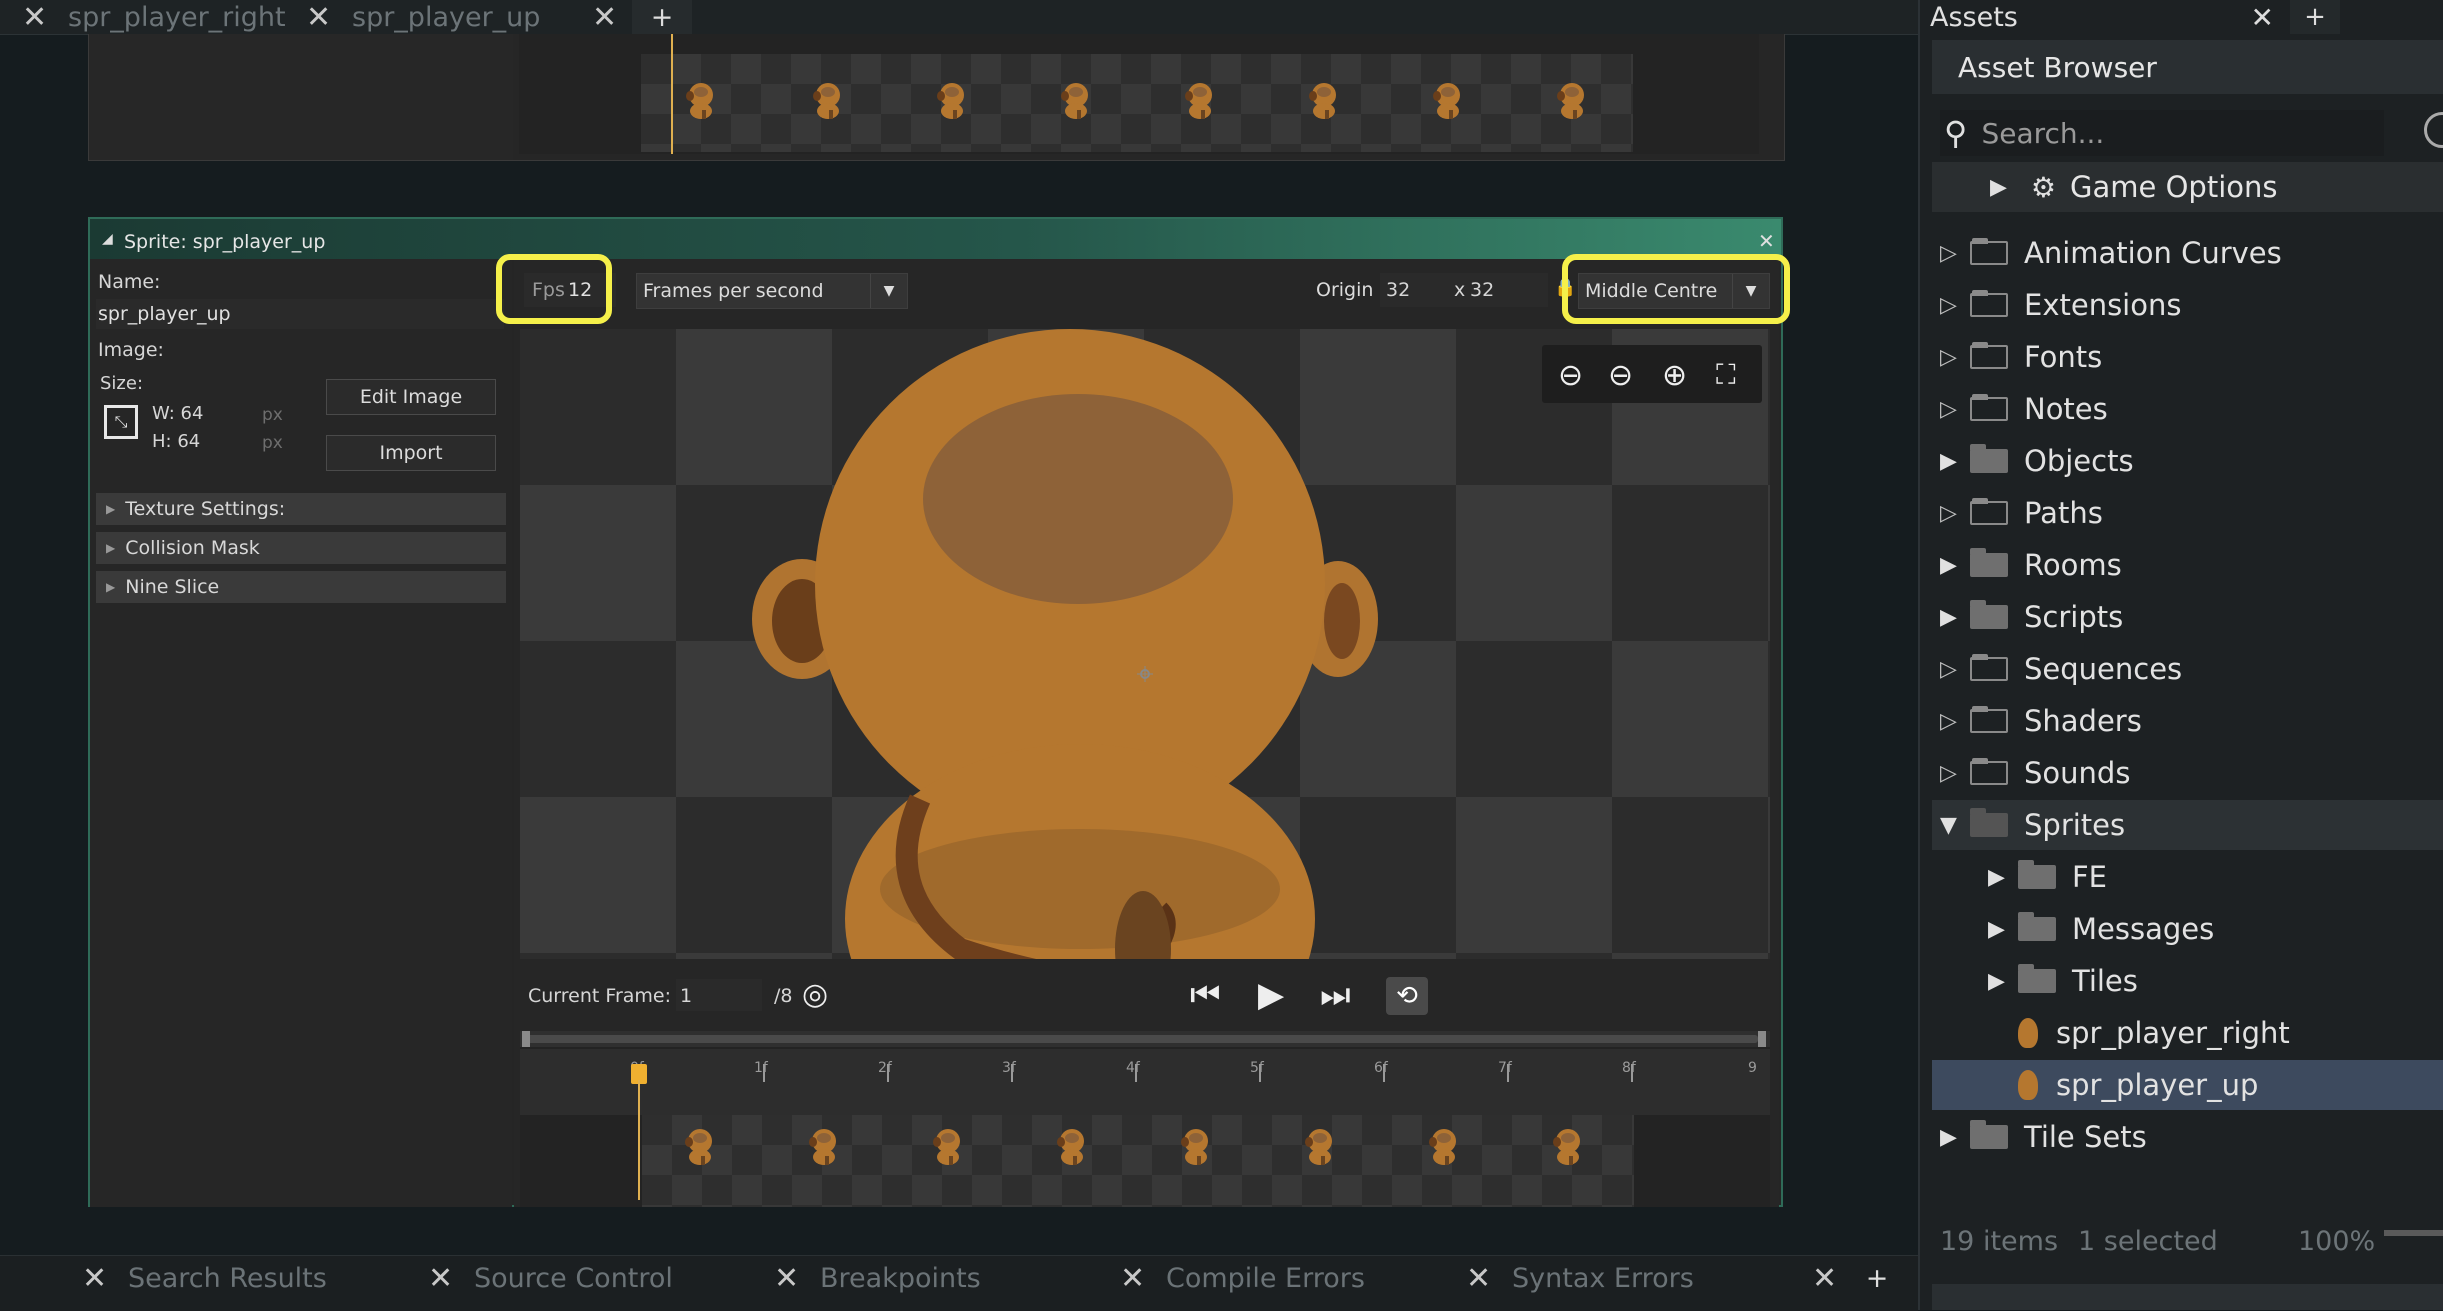 This screenshot has width=2443, height=1311. I want to click on bottom-tab-syntax-errors: Syntax Errors, so click(1603, 1278).